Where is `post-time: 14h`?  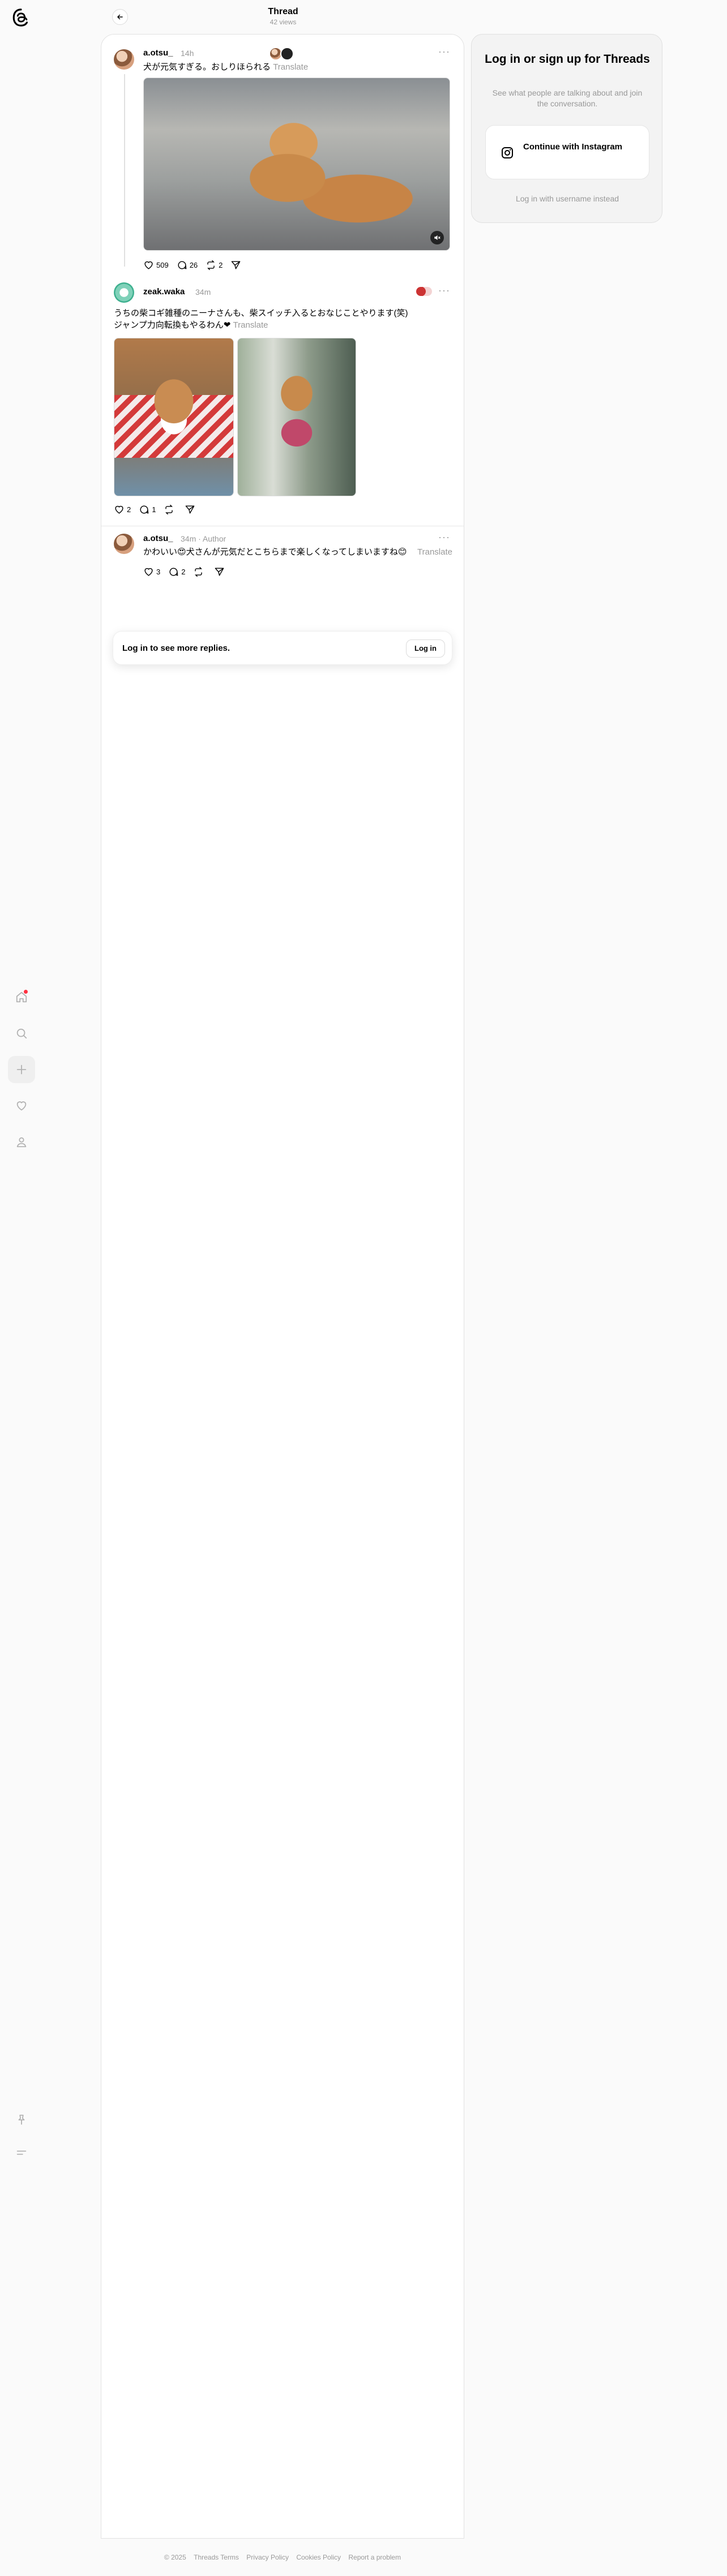 post-time: 14h is located at coordinates (187, 53).